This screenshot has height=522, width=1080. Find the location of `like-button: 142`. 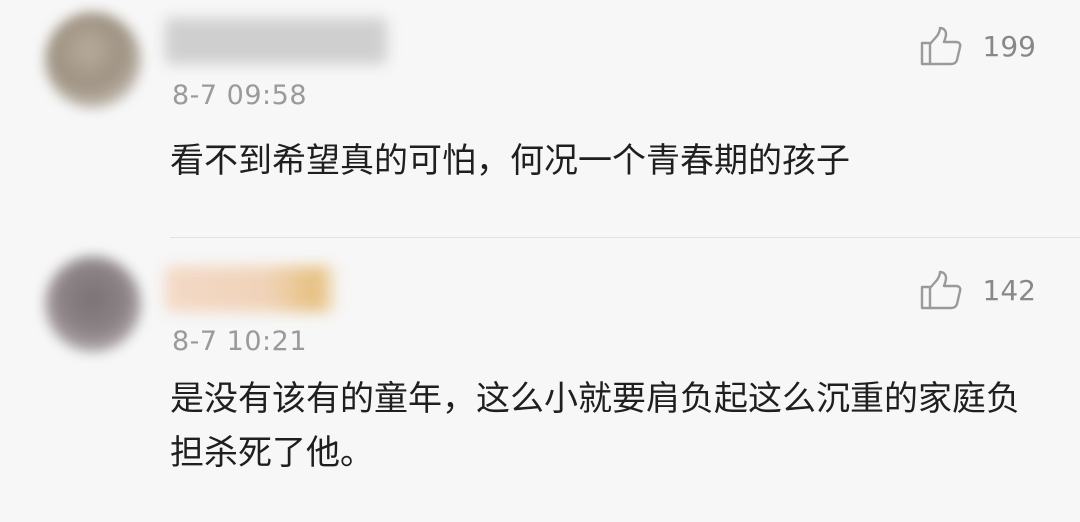

like-button: 142 is located at coordinates (977, 290).